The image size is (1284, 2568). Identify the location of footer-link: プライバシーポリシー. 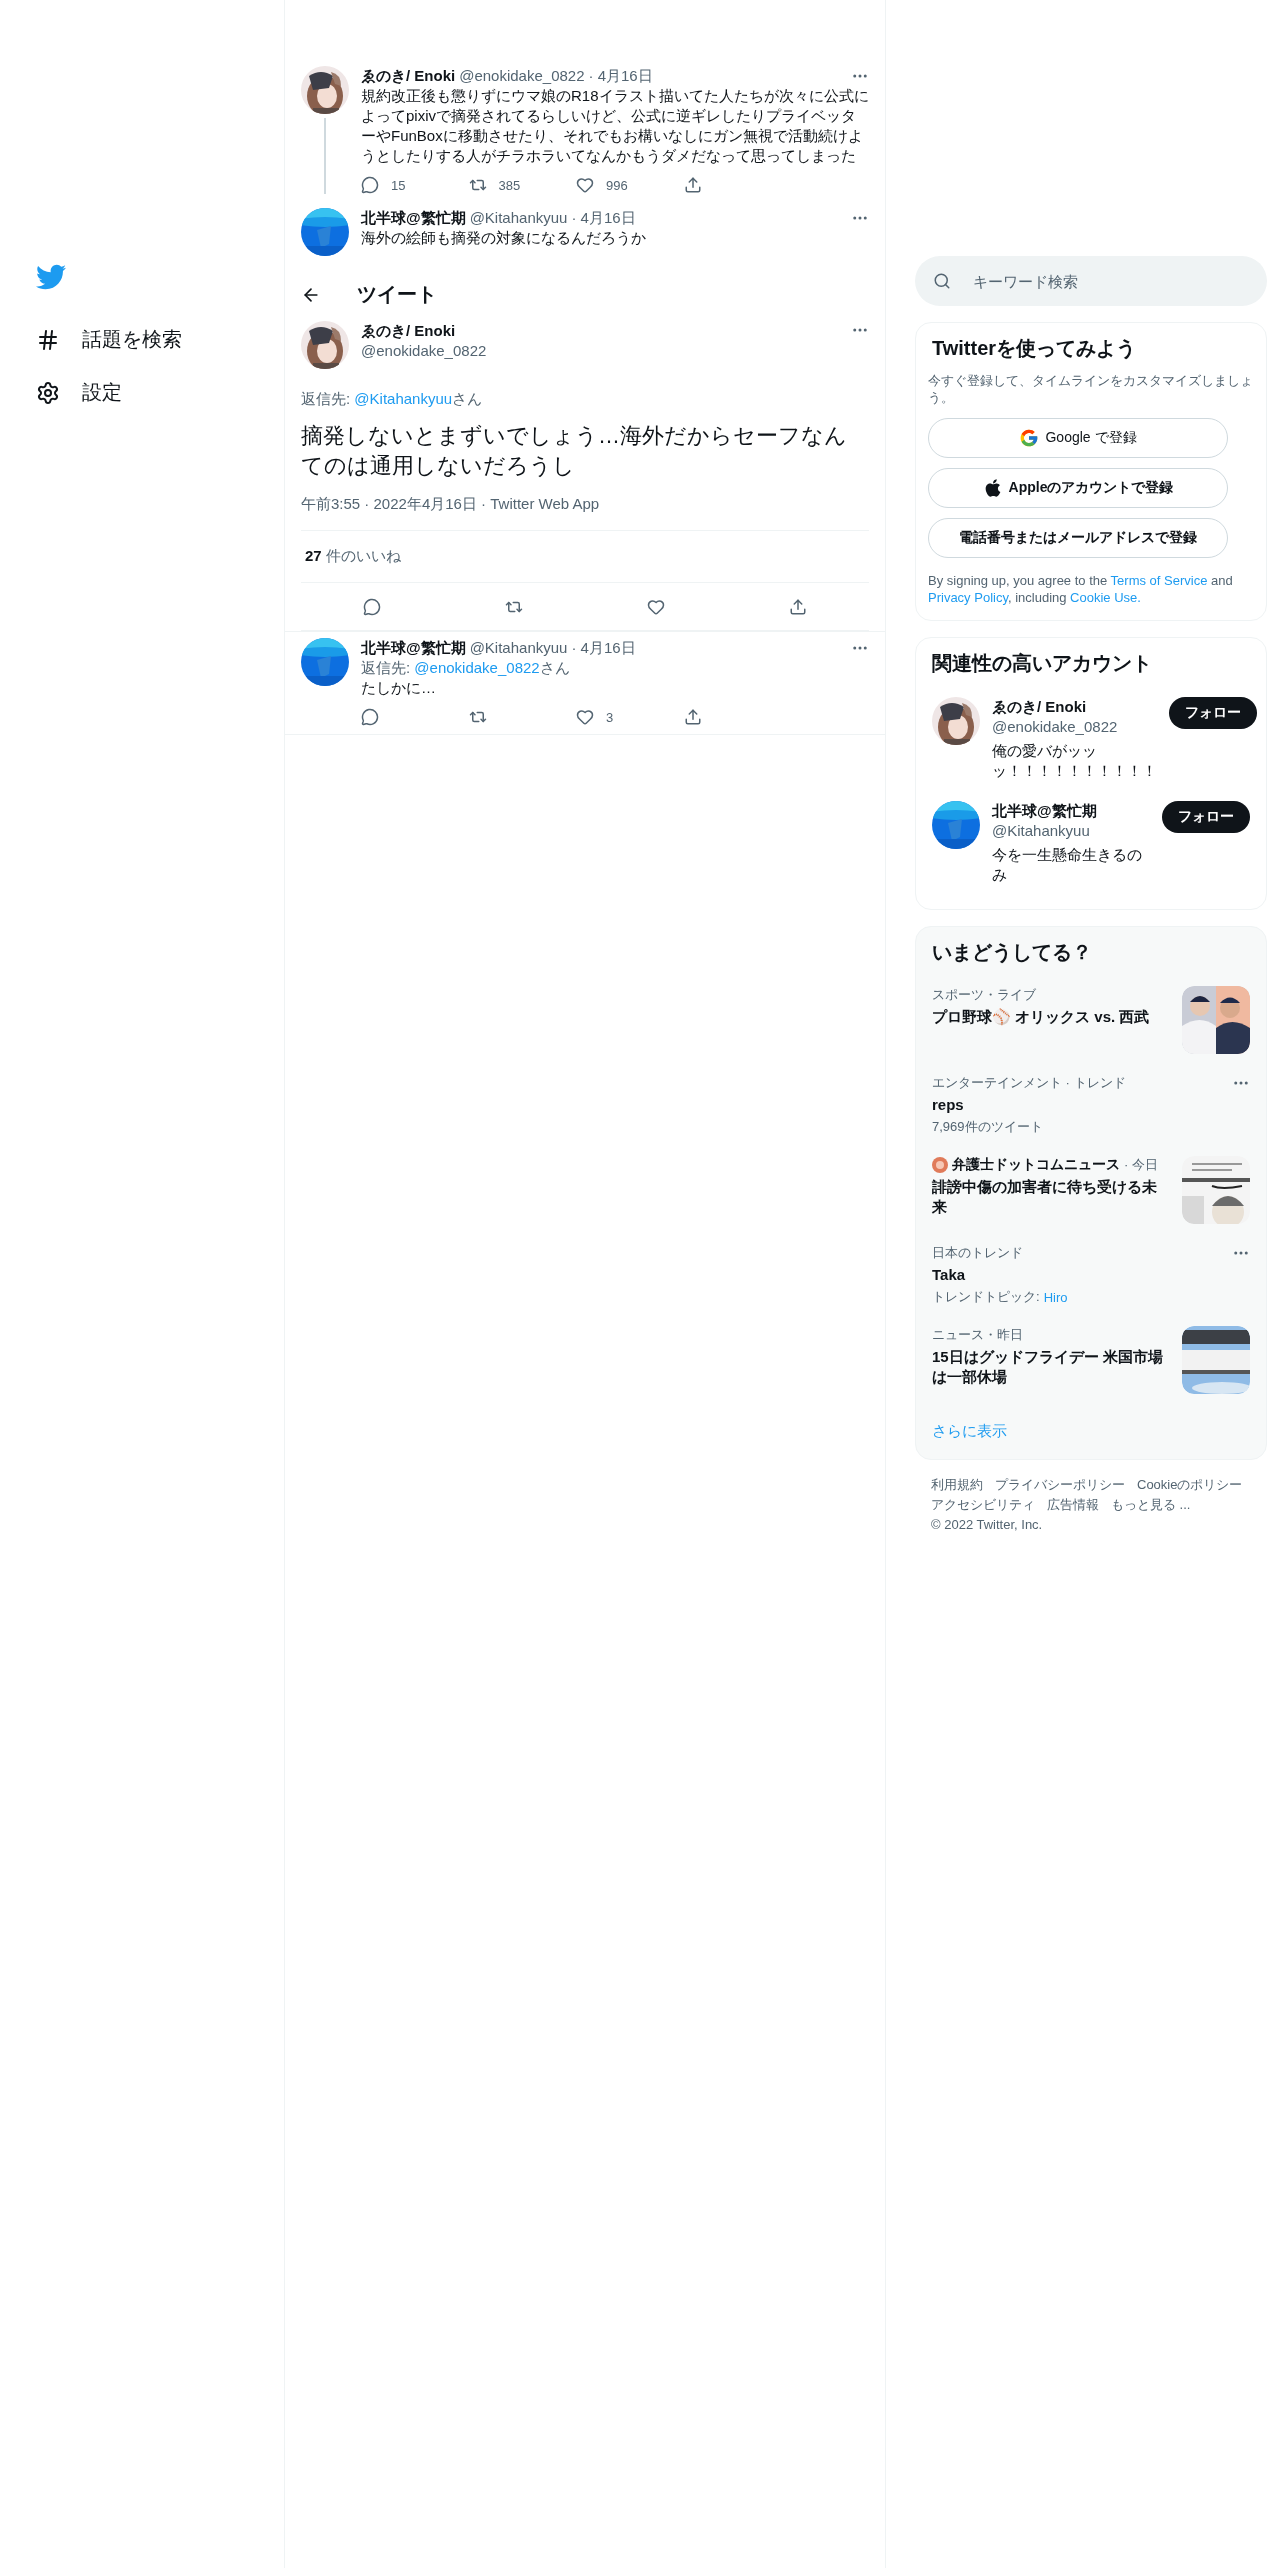
(1060, 1485).